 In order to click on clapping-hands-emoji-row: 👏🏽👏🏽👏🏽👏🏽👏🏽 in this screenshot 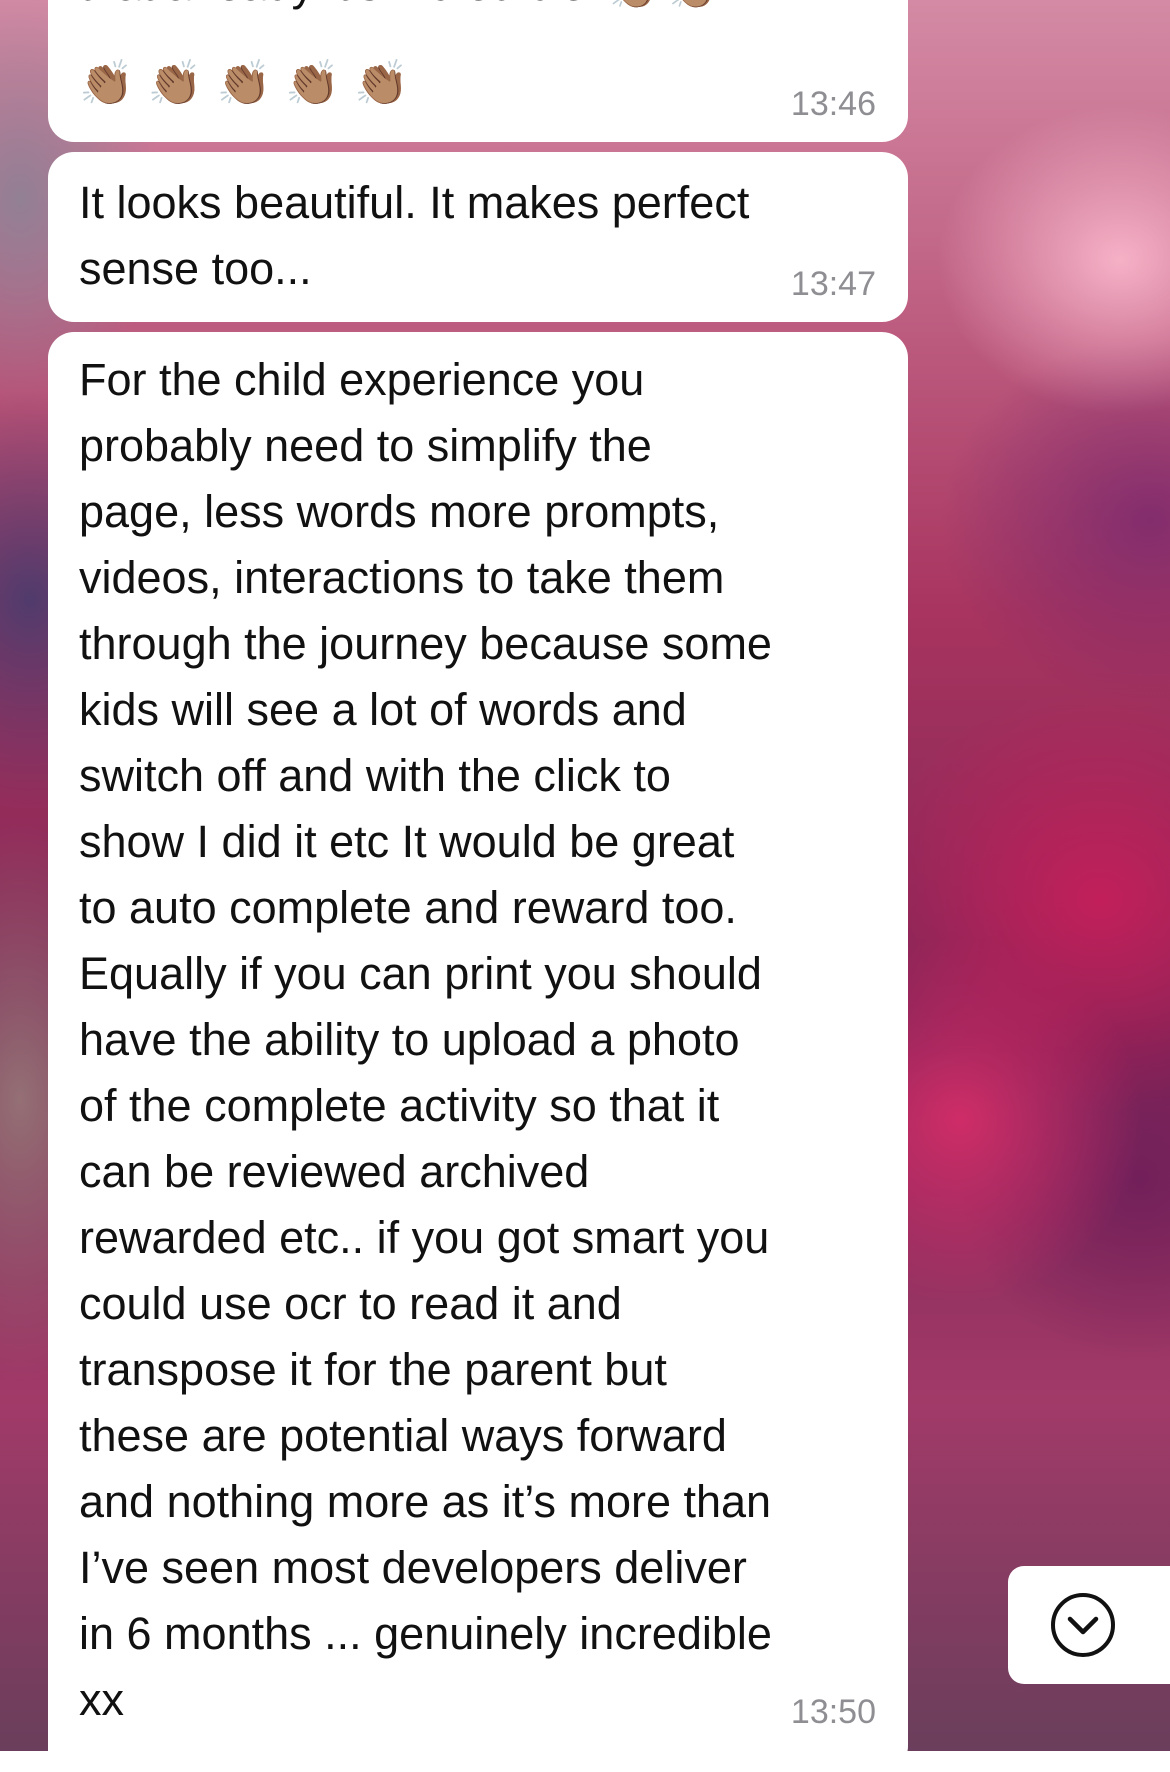, I will do `click(253, 81)`.